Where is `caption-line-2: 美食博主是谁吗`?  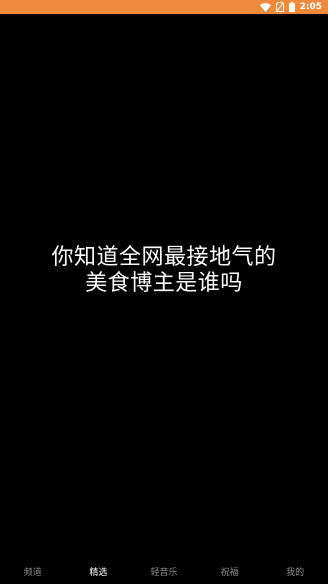 caption-line-2: 美食博主是谁吗 is located at coordinates (164, 283).